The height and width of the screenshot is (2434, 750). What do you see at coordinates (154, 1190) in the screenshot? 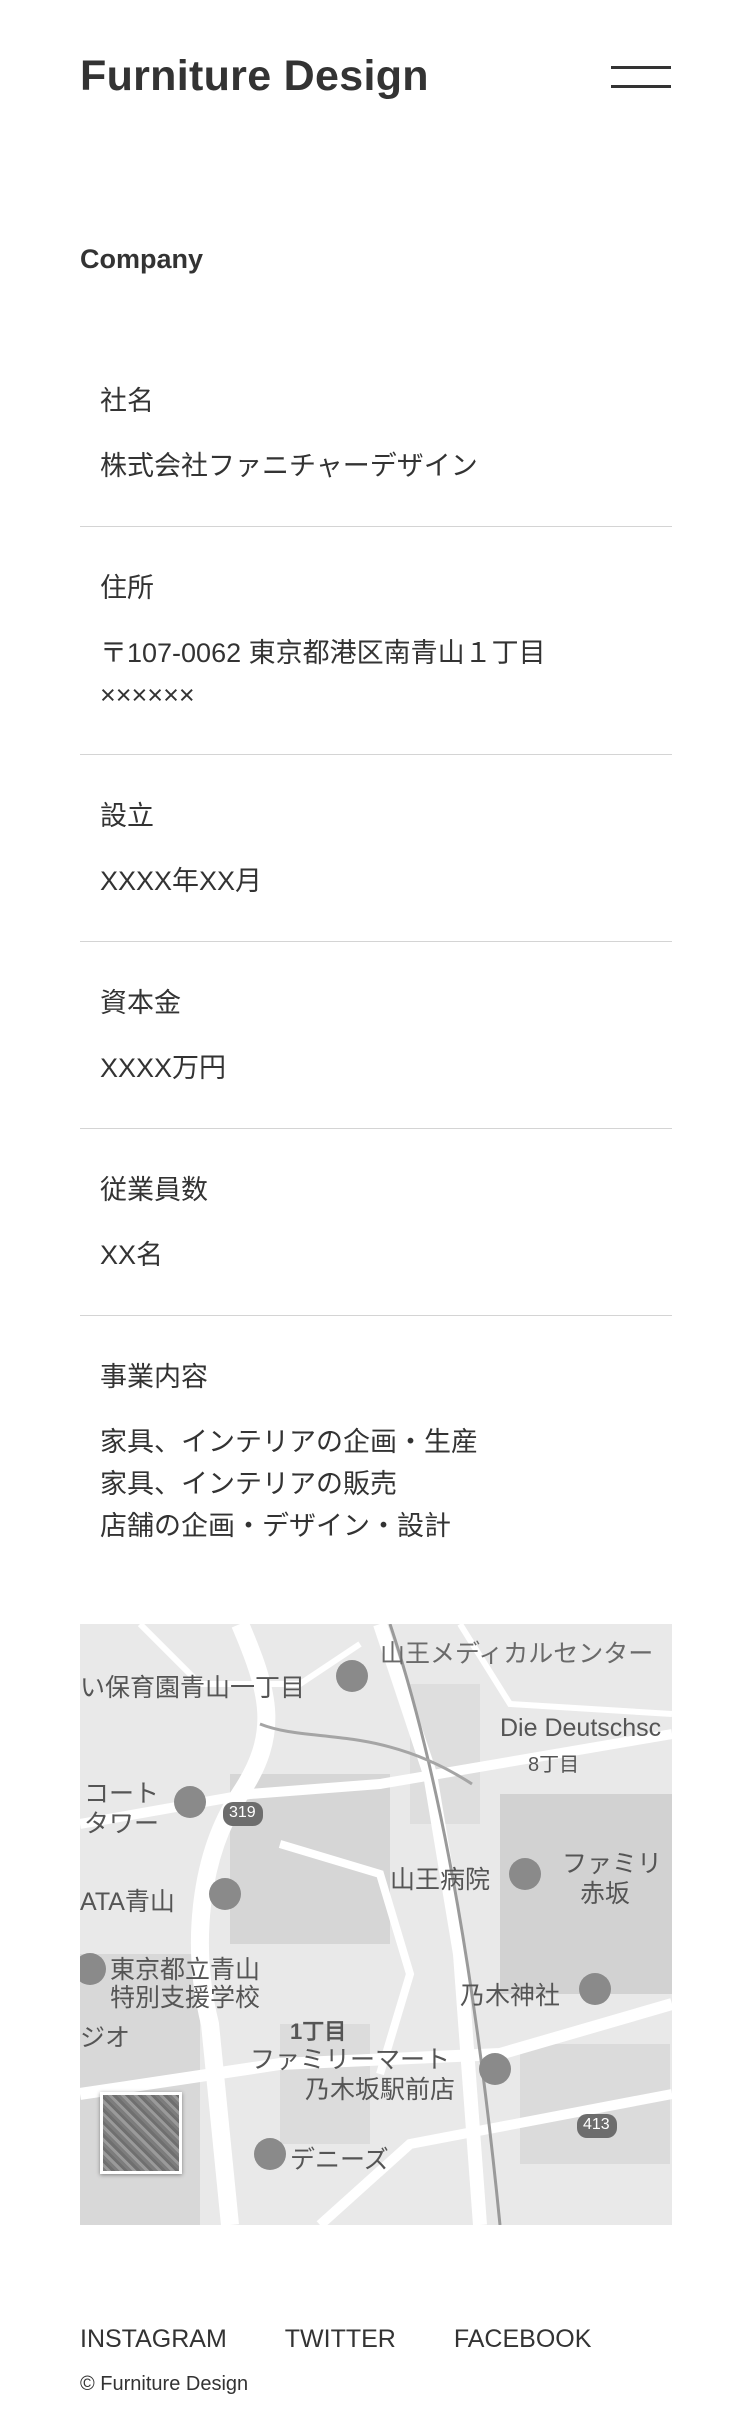
I see `info-label: 従業員数` at bounding box center [154, 1190].